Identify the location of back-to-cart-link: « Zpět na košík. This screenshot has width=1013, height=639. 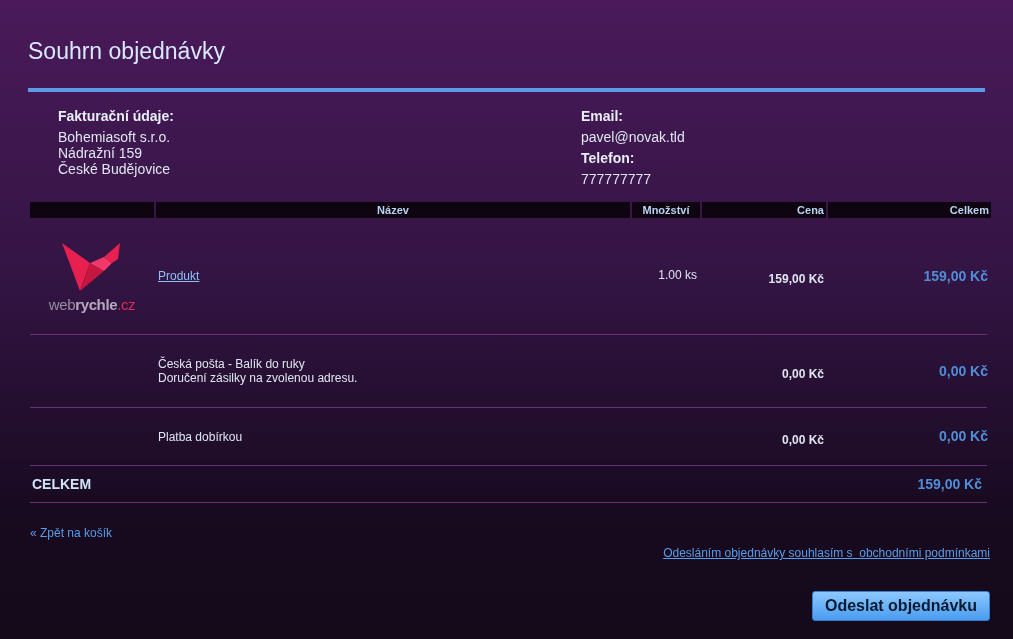
(71, 533).